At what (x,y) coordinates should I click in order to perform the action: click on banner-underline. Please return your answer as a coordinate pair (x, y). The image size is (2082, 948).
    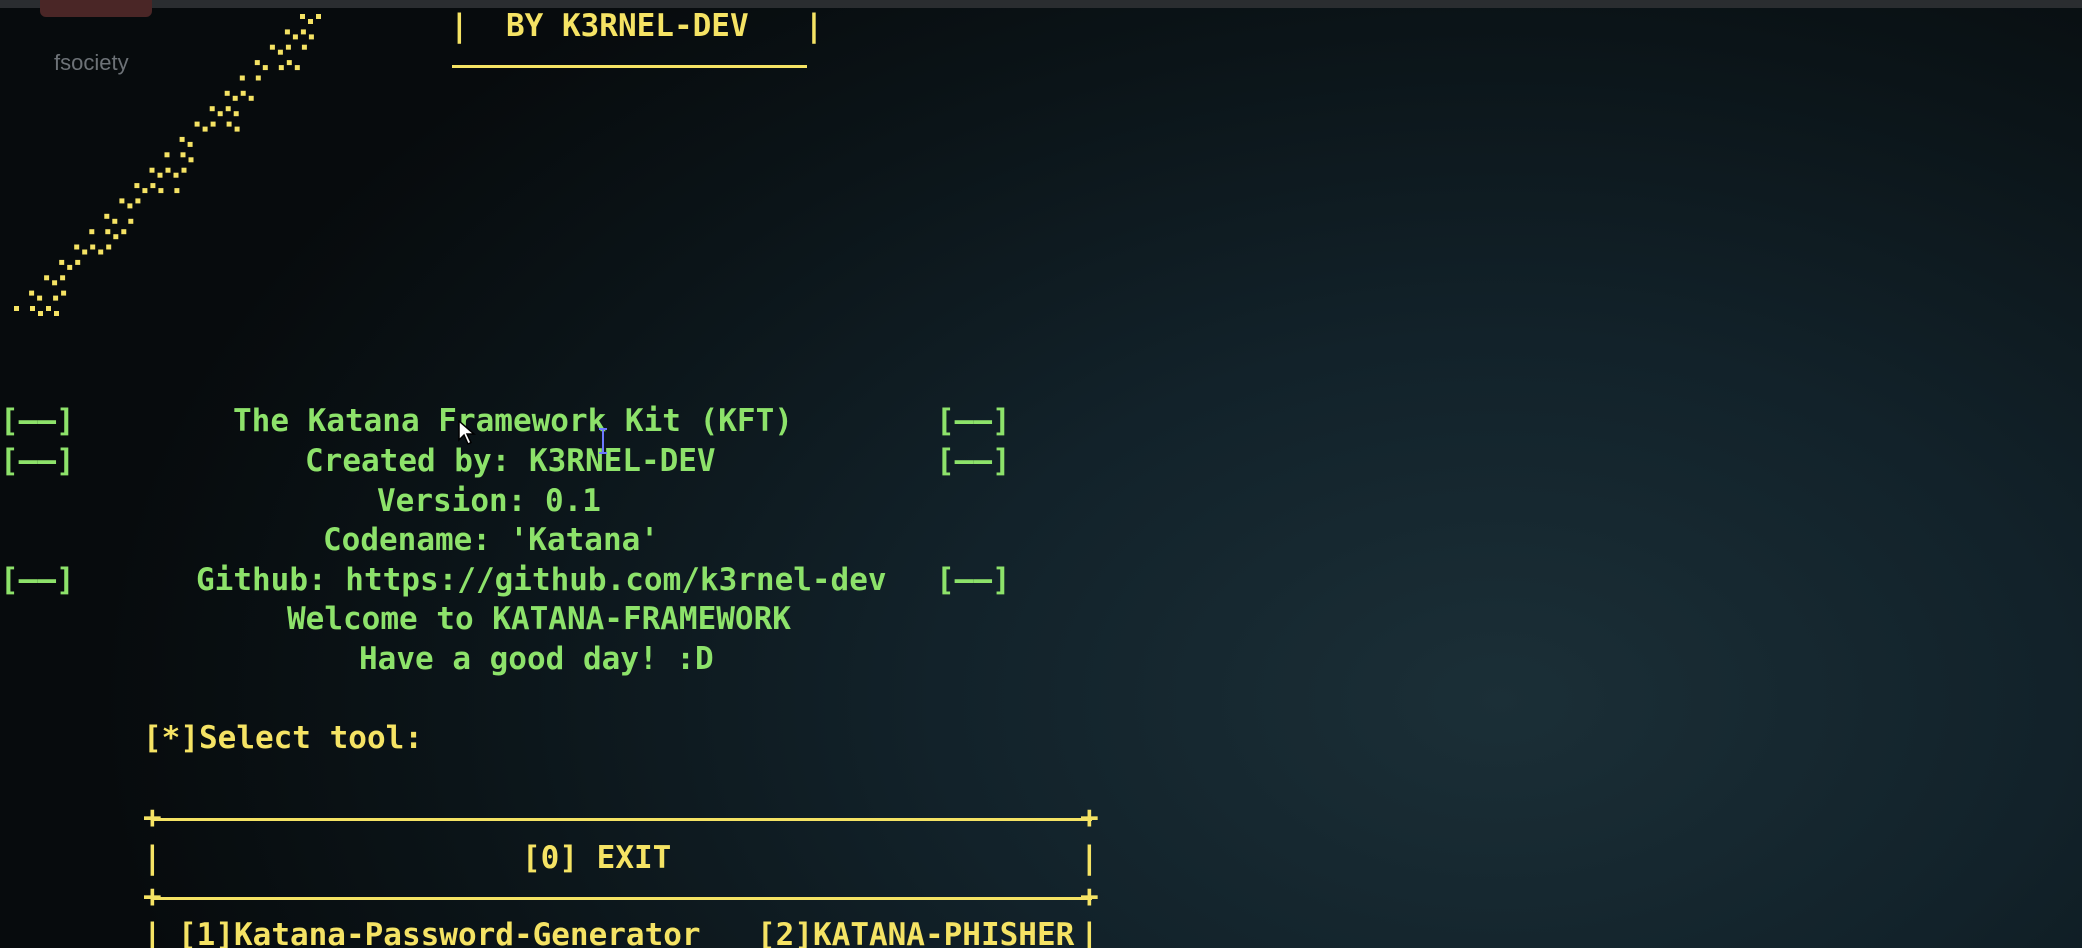
    Looking at the image, I should click on (629, 66).